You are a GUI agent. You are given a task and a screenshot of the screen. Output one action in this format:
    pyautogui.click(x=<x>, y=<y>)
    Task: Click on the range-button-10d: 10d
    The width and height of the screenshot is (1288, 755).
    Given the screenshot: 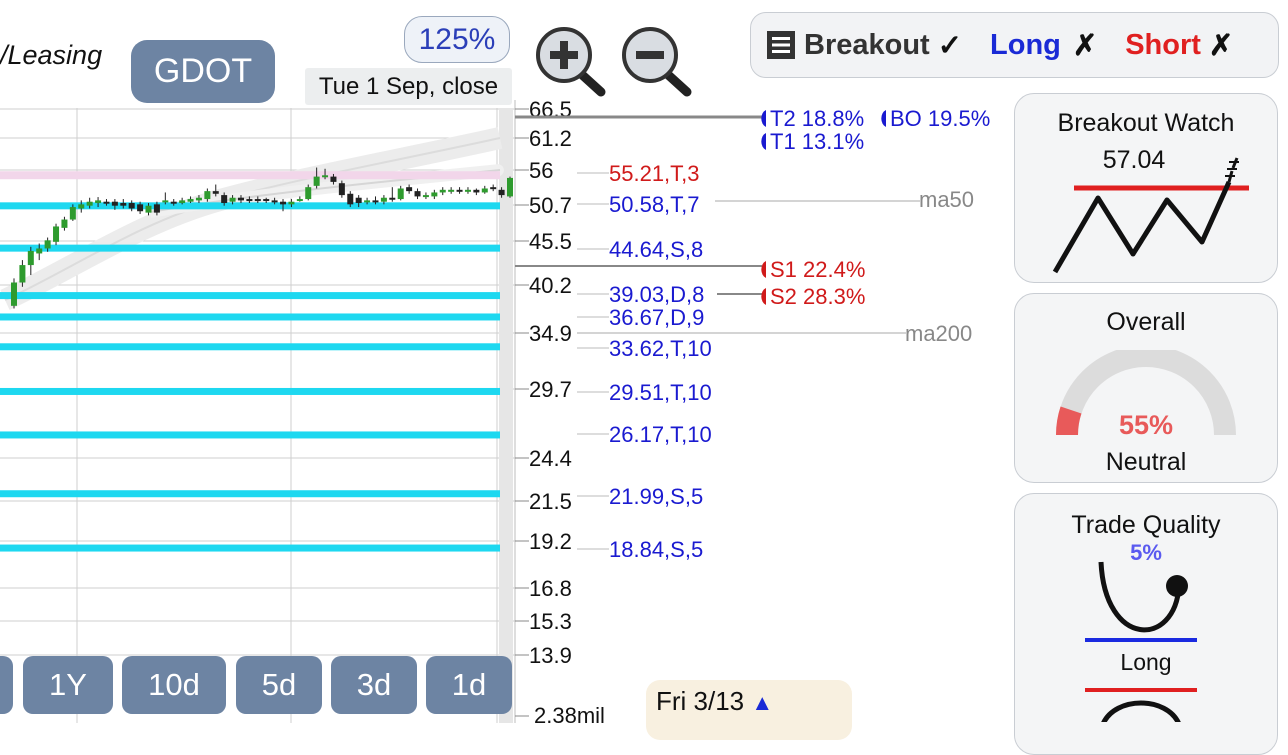 What is the action you would take?
    pyautogui.click(x=174, y=685)
    